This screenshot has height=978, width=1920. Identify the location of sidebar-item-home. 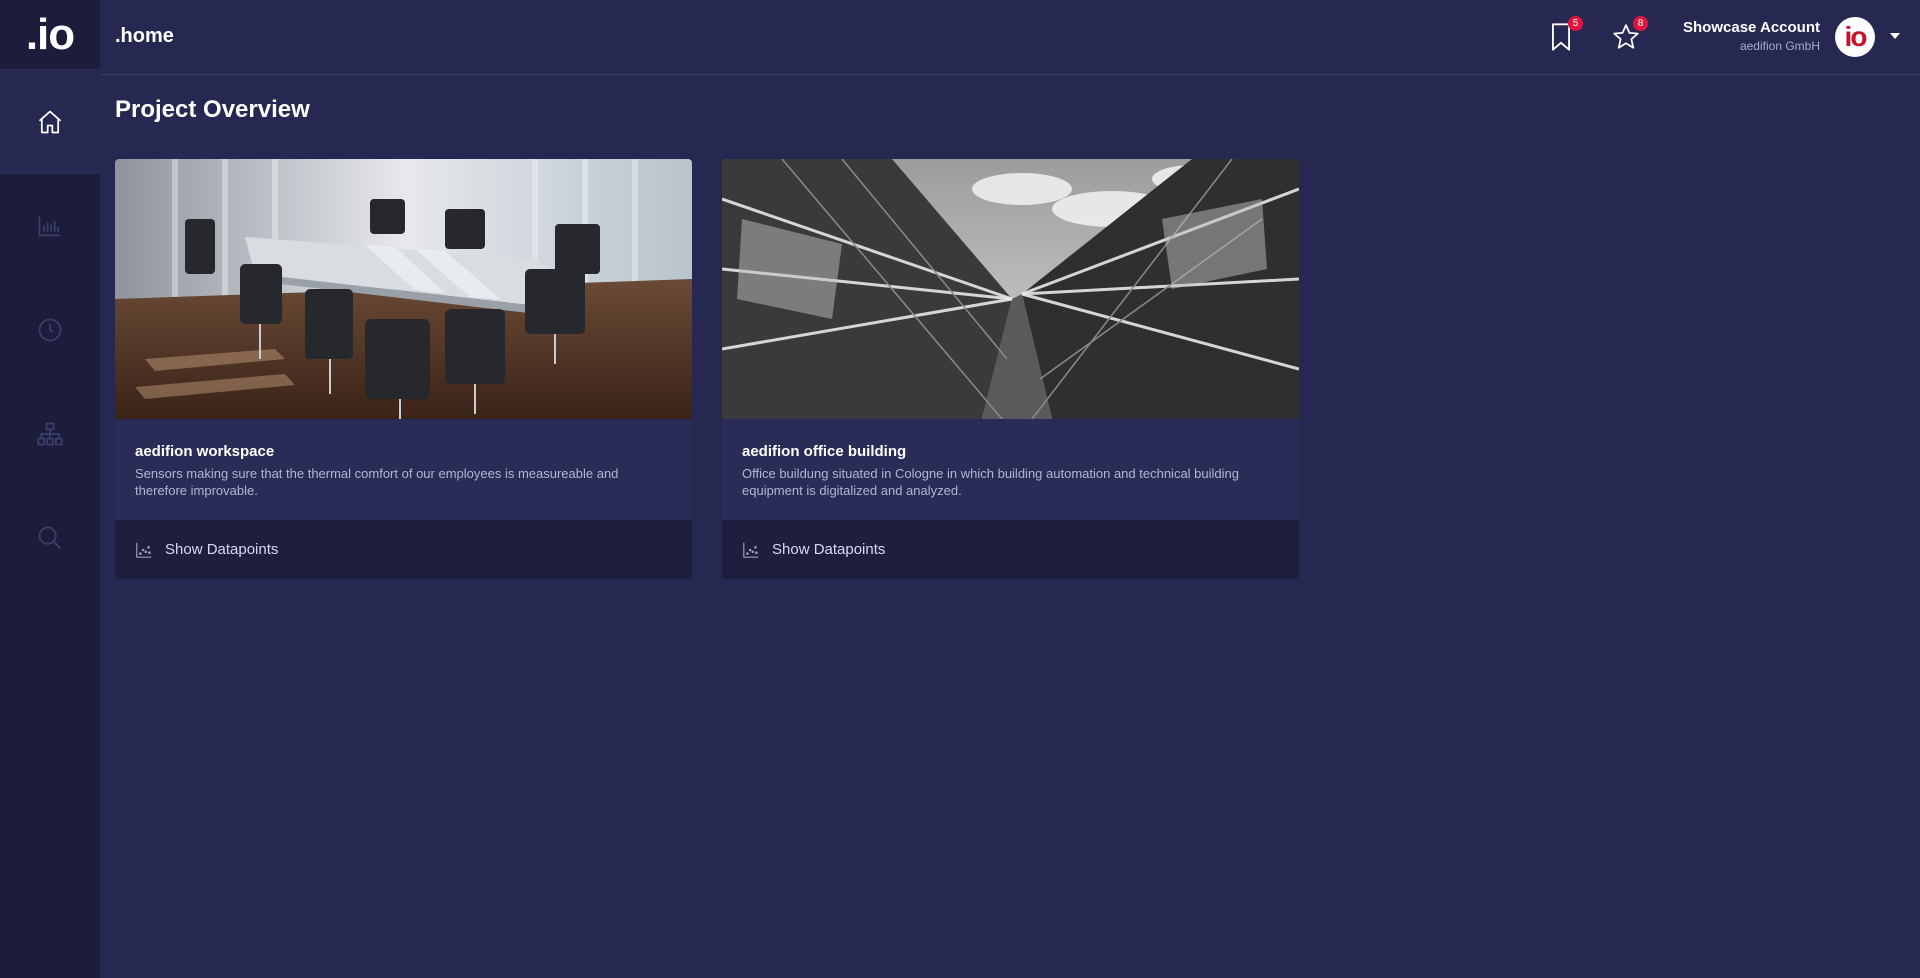
(50, 122).